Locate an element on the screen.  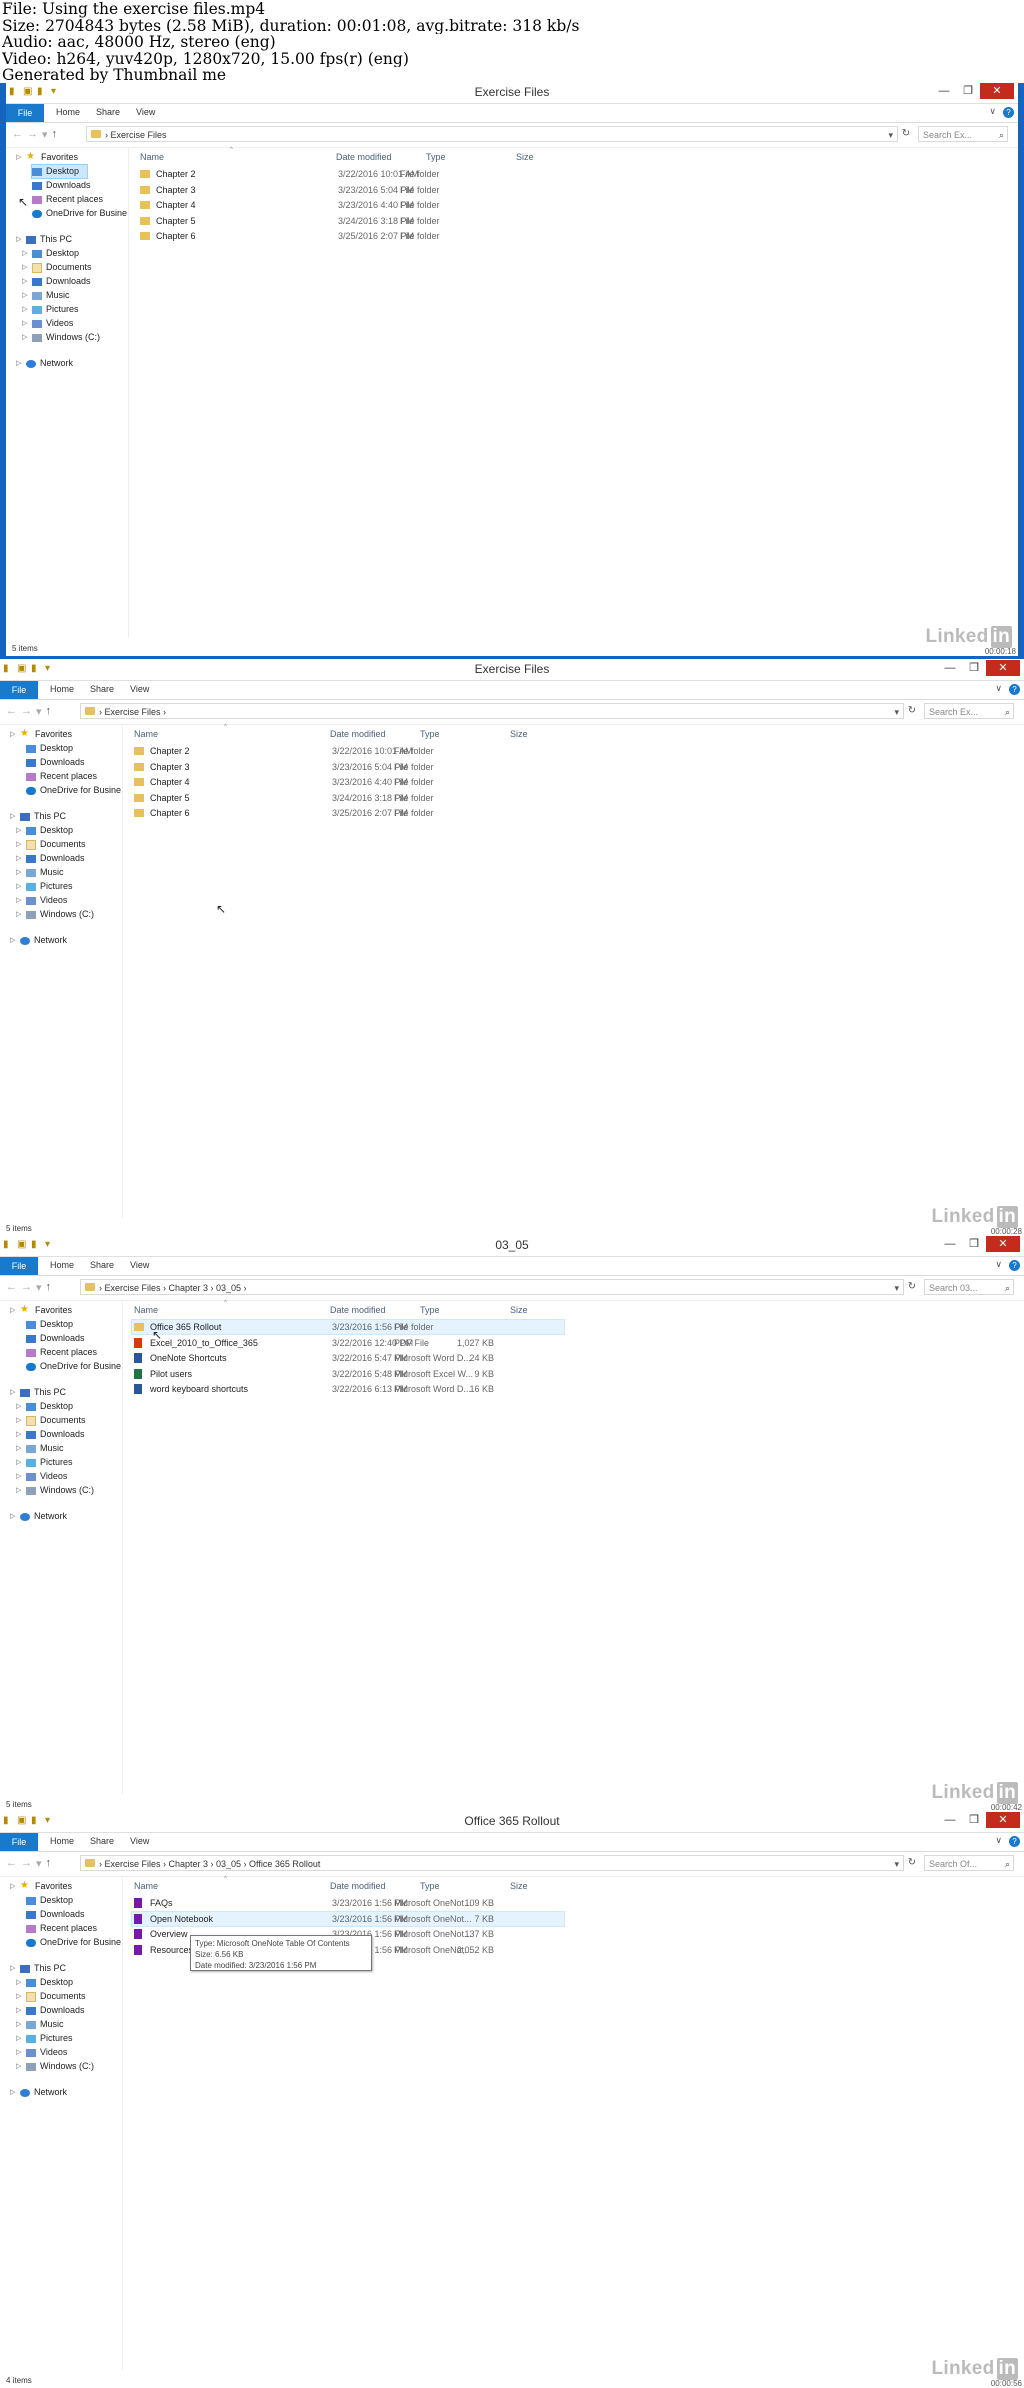
up-arrow-icon: ↑ is located at coordinates (55, 134).